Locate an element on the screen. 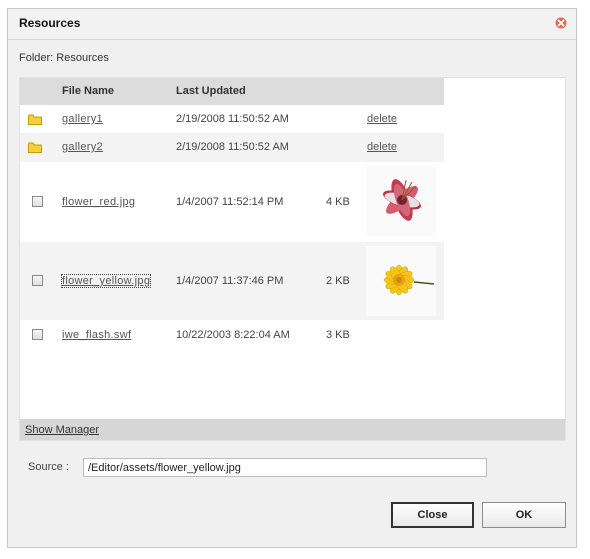  folder-link-gallery1: gallery1 is located at coordinates (82, 119).